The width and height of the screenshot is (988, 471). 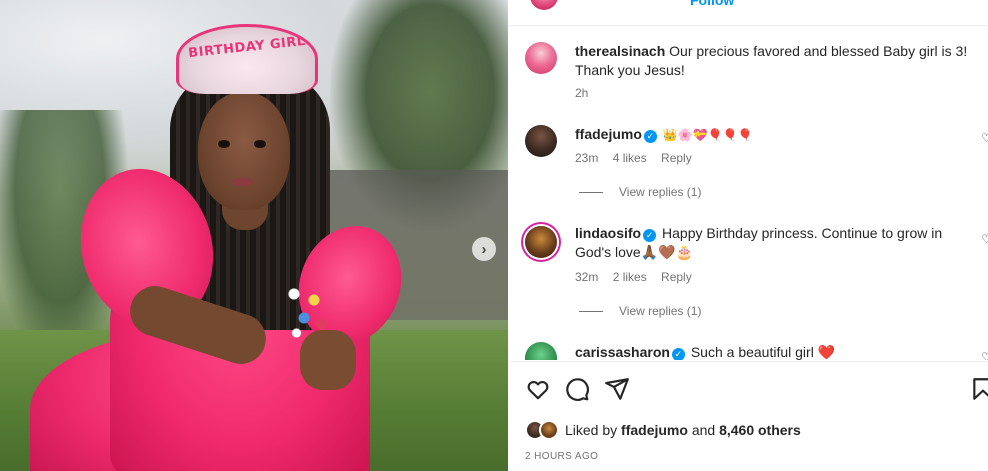 What do you see at coordinates (707, 135) in the screenshot?
I see `comment-text: 👑🌸💝🎈🎈🎈` at bounding box center [707, 135].